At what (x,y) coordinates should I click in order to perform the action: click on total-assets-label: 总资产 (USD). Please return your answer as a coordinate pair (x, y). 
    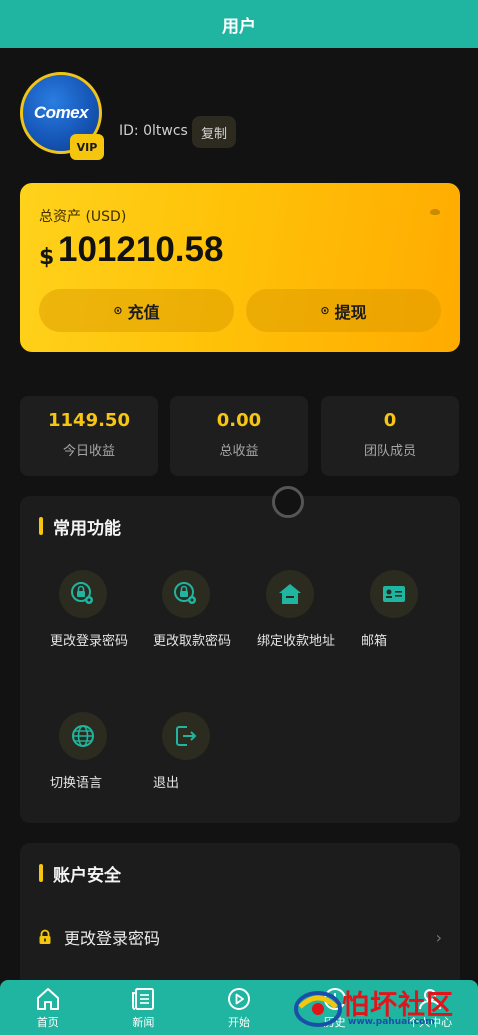
    Looking at the image, I should click on (83, 217).